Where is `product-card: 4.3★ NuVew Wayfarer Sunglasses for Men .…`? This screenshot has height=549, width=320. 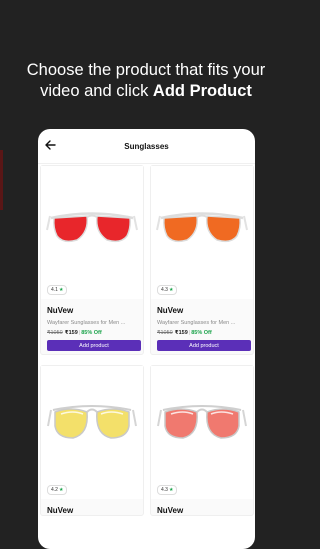 product-card: 4.3★ NuVew Wayfarer Sunglasses for Men .… is located at coordinates (202, 260).